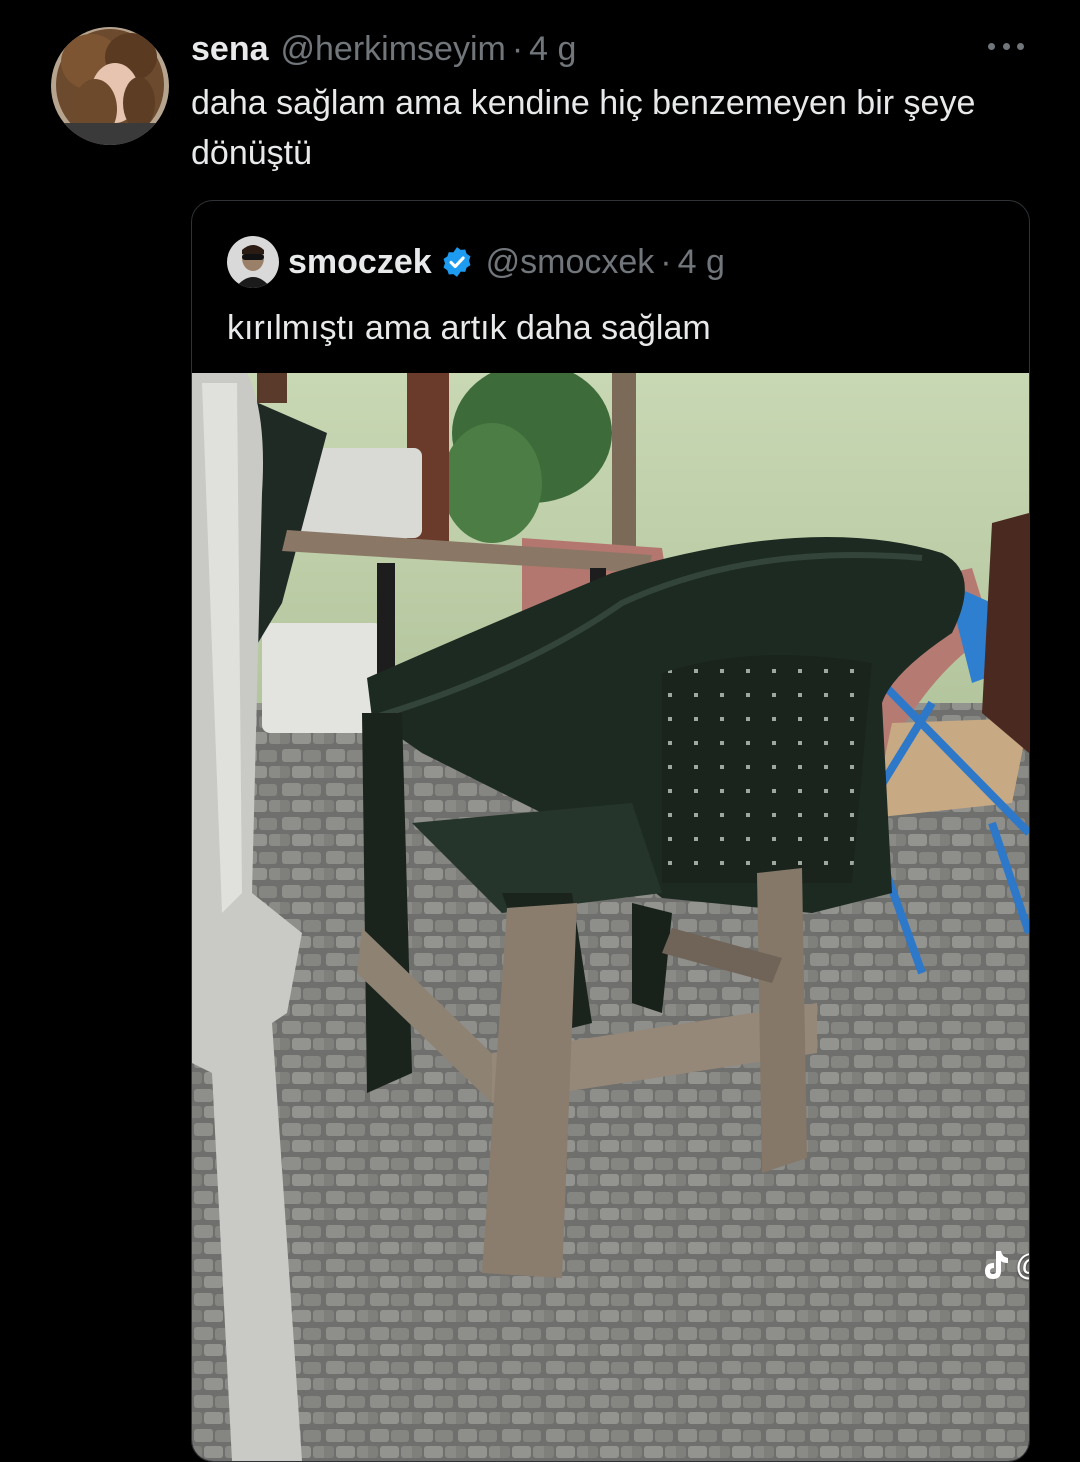  I want to click on post-timestamp: 4 g, so click(552, 49).